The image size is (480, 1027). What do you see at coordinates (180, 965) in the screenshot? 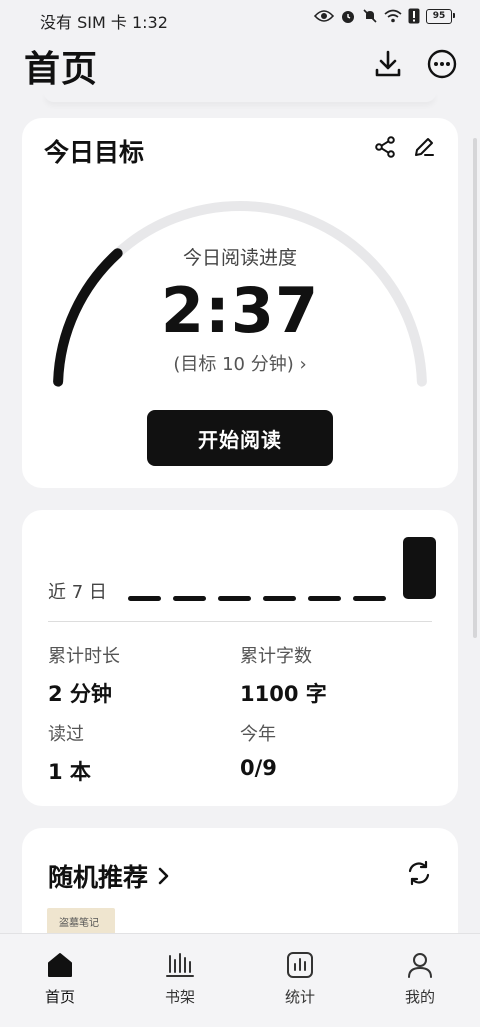
I see `bookshelf-icon` at bounding box center [180, 965].